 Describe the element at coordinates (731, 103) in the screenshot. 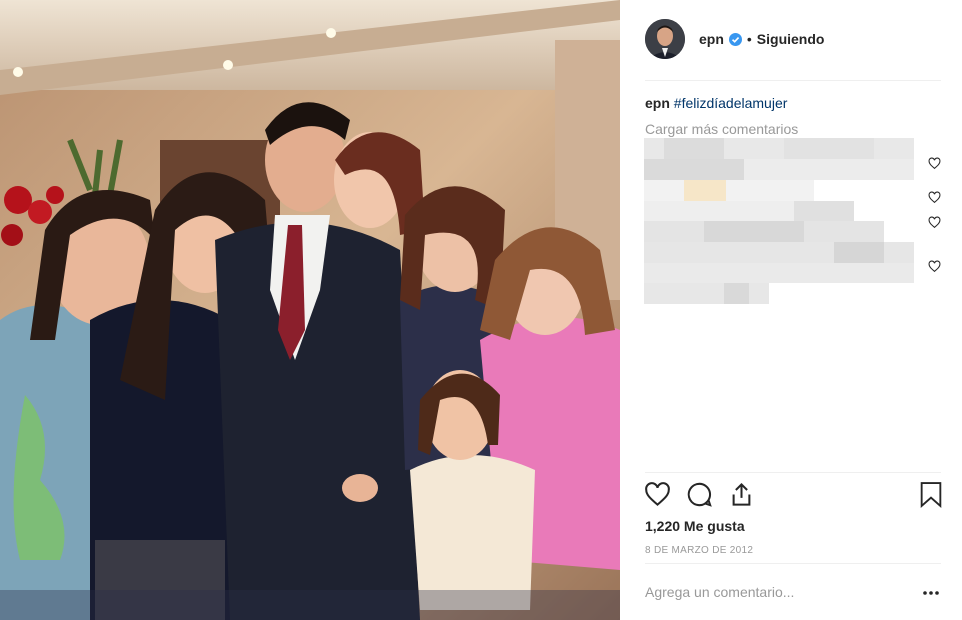

I see `caption-hashtag: #felizdíadelamujer` at that location.